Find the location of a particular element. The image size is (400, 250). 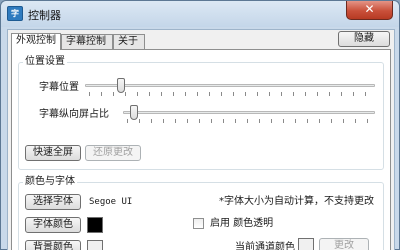

hide-button: 隐藏 is located at coordinates (364, 39).